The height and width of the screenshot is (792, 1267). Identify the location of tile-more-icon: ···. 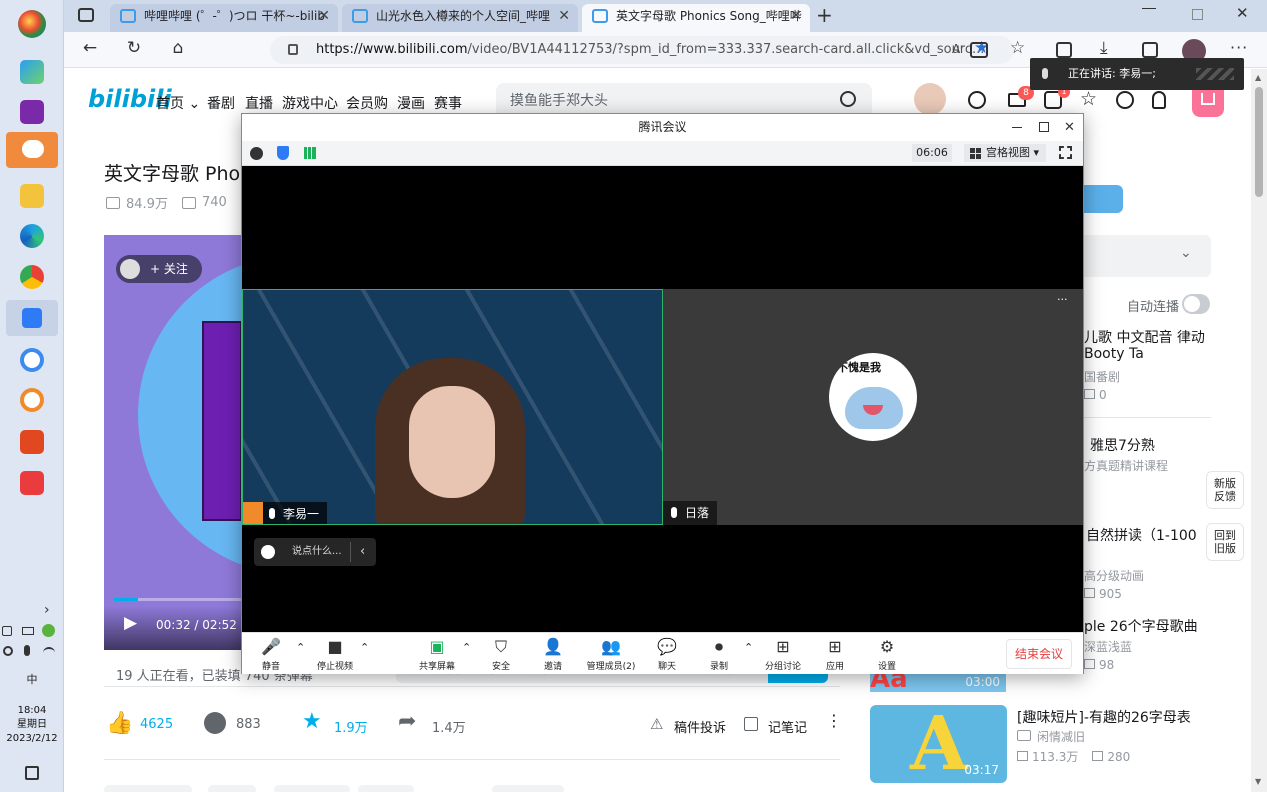
(1062, 299).